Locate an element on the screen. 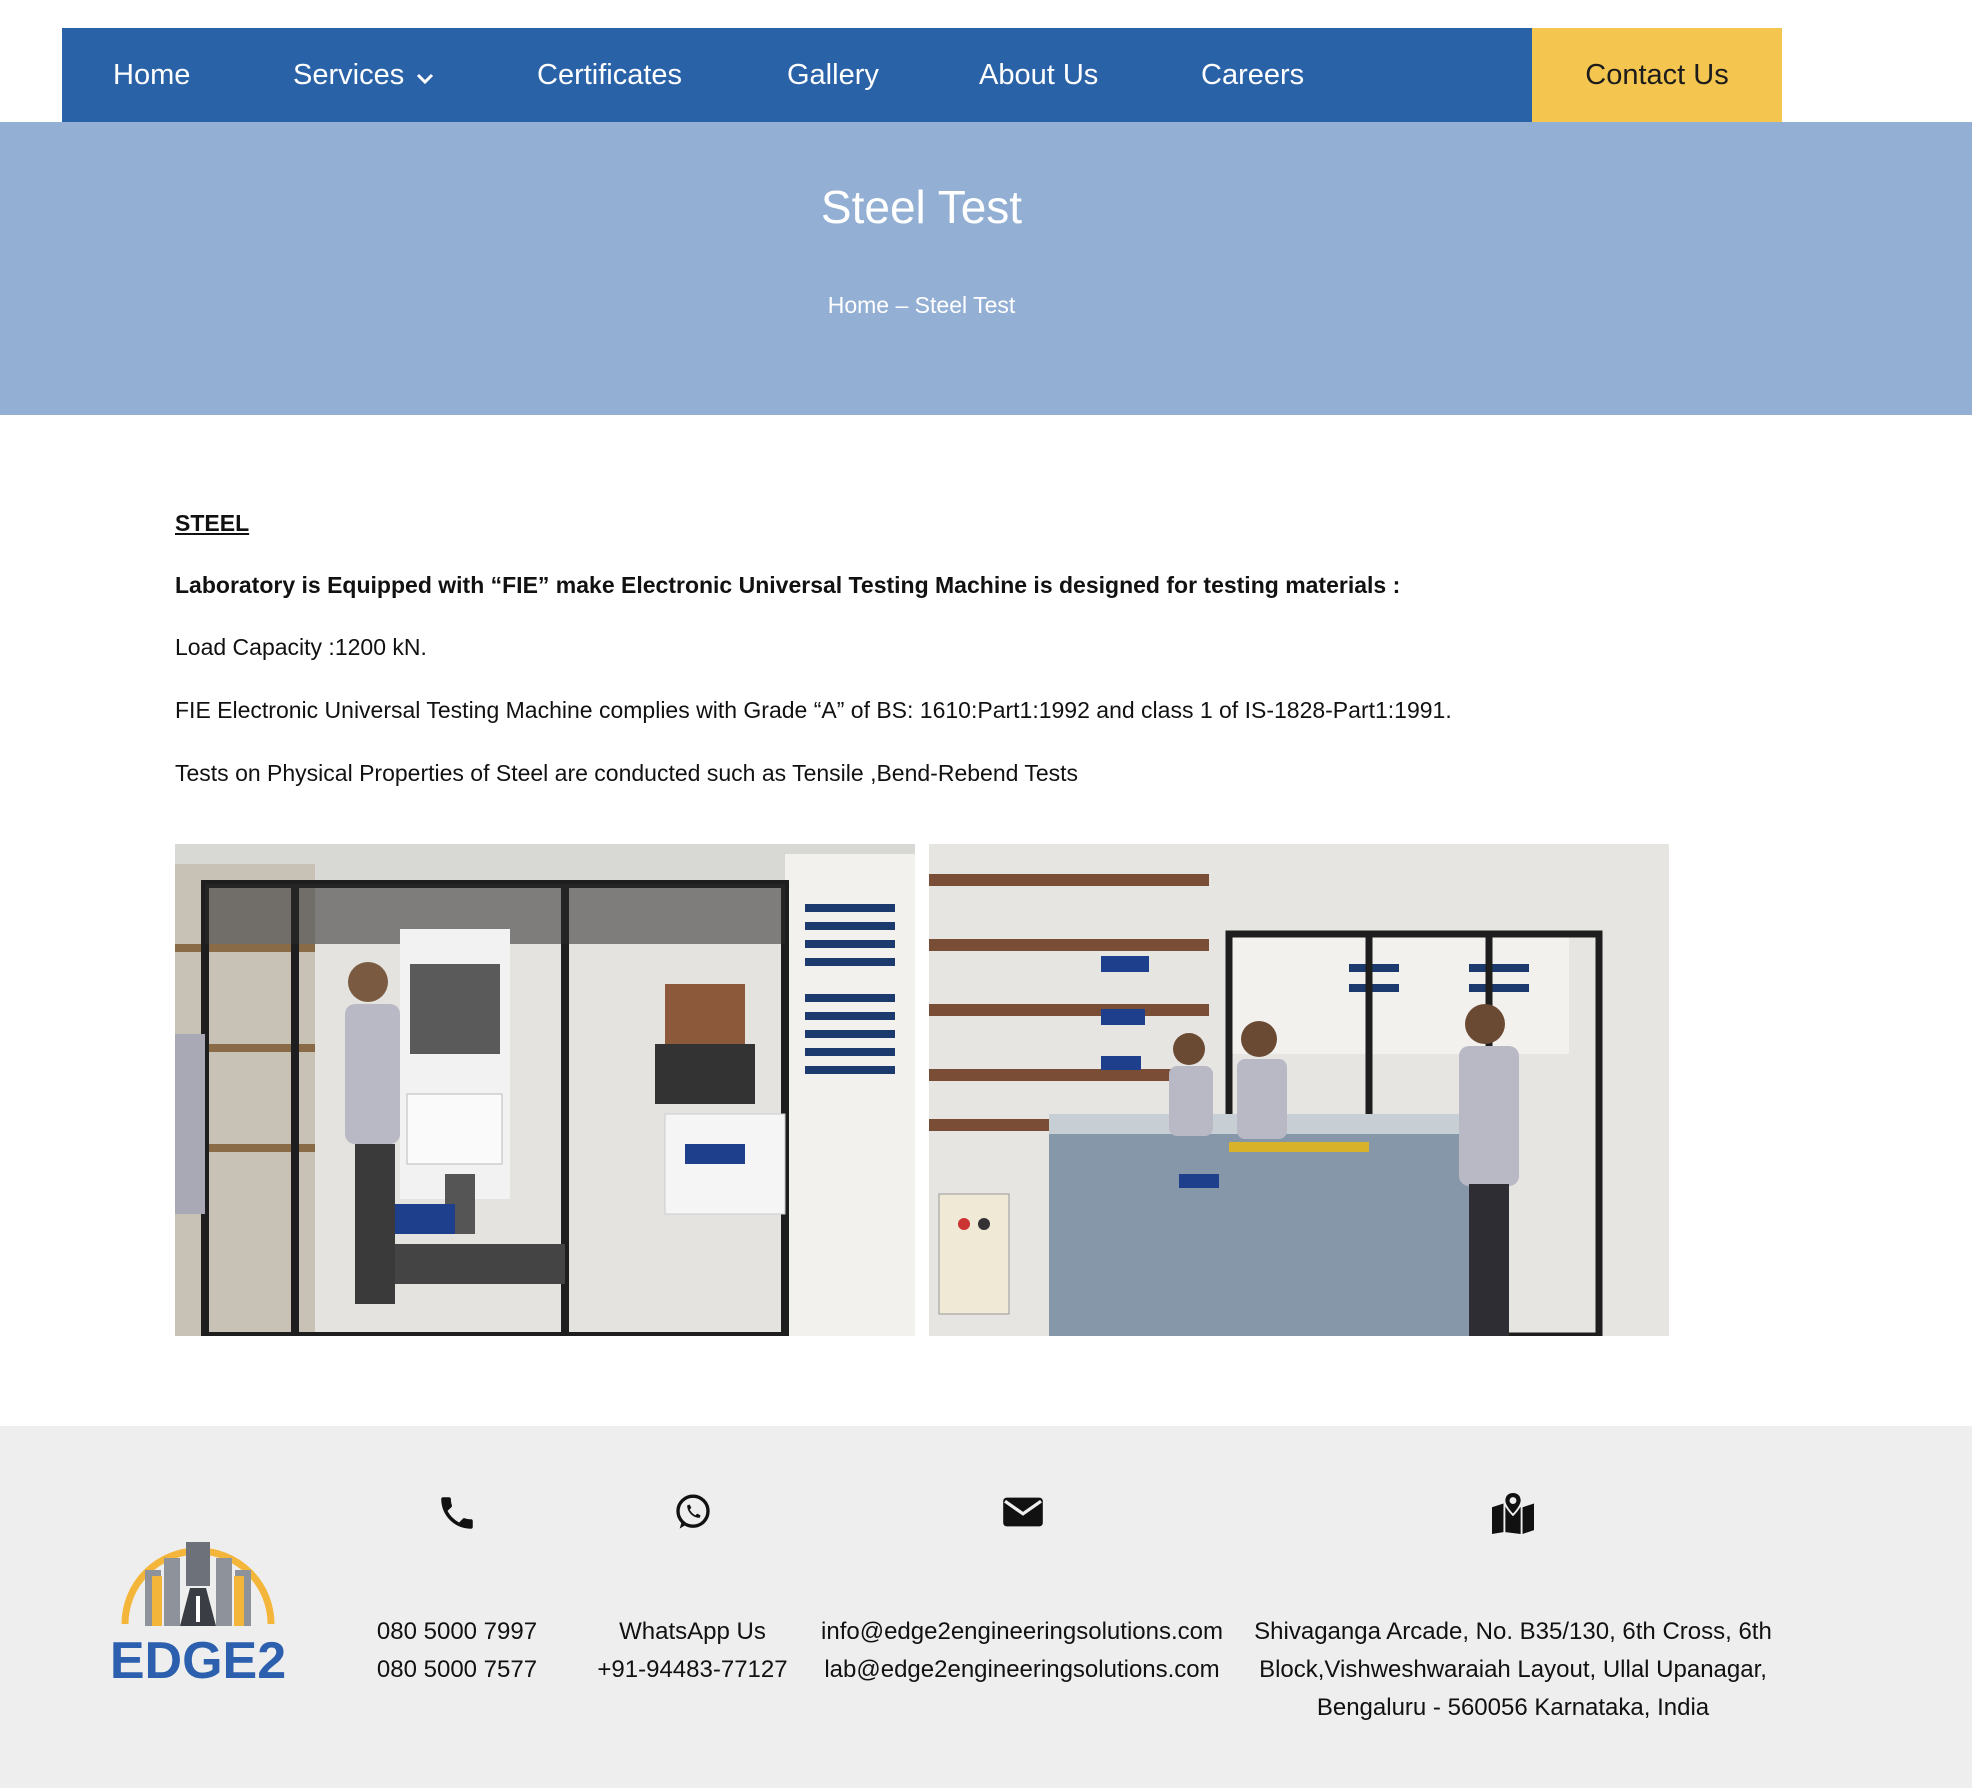  nav-about-us: About Us is located at coordinates (1038, 75).